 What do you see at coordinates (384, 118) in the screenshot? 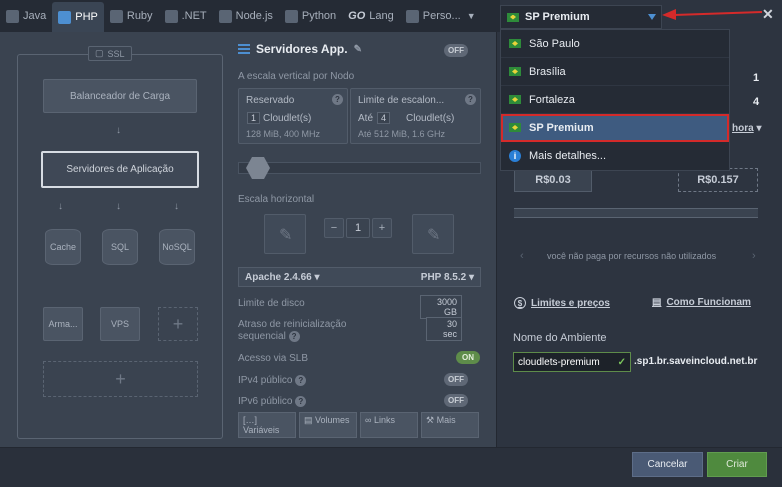
I see `limit-cloudlets-input: 4` at bounding box center [384, 118].